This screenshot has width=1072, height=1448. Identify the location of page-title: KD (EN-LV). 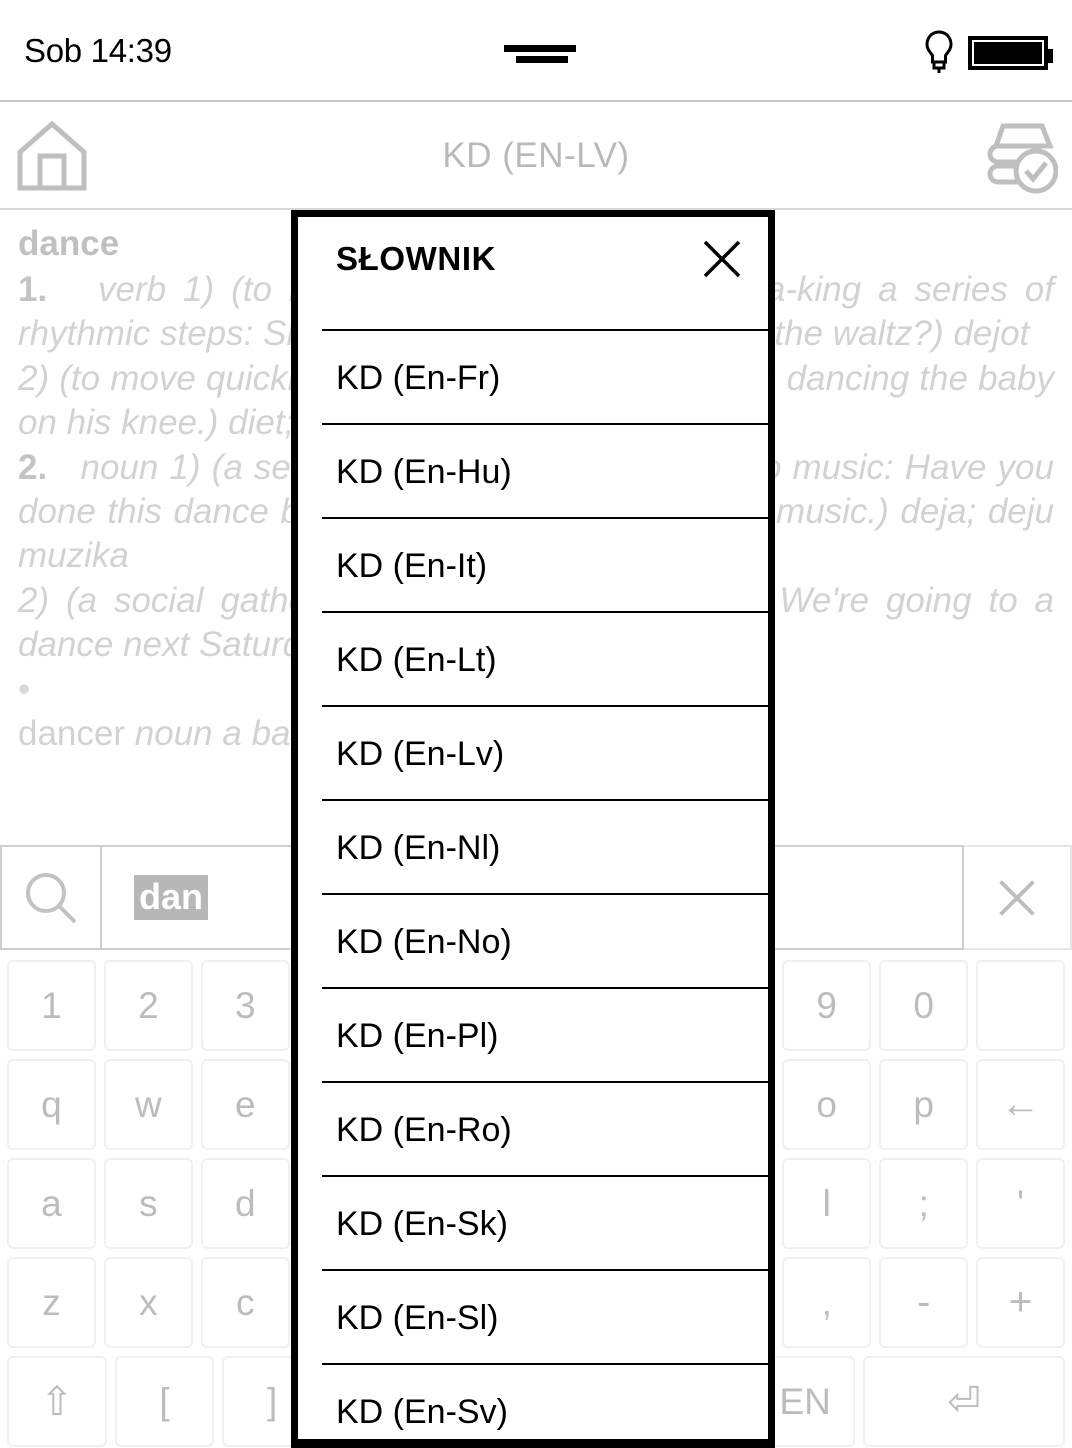
(536, 155).